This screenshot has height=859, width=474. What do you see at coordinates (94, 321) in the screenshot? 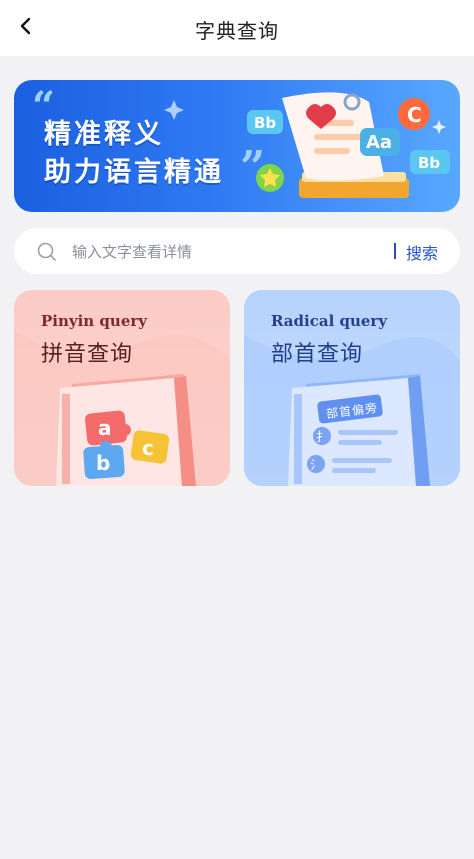
I see `pinyin-title-en: Pinyin query` at bounding box center [94, 321].